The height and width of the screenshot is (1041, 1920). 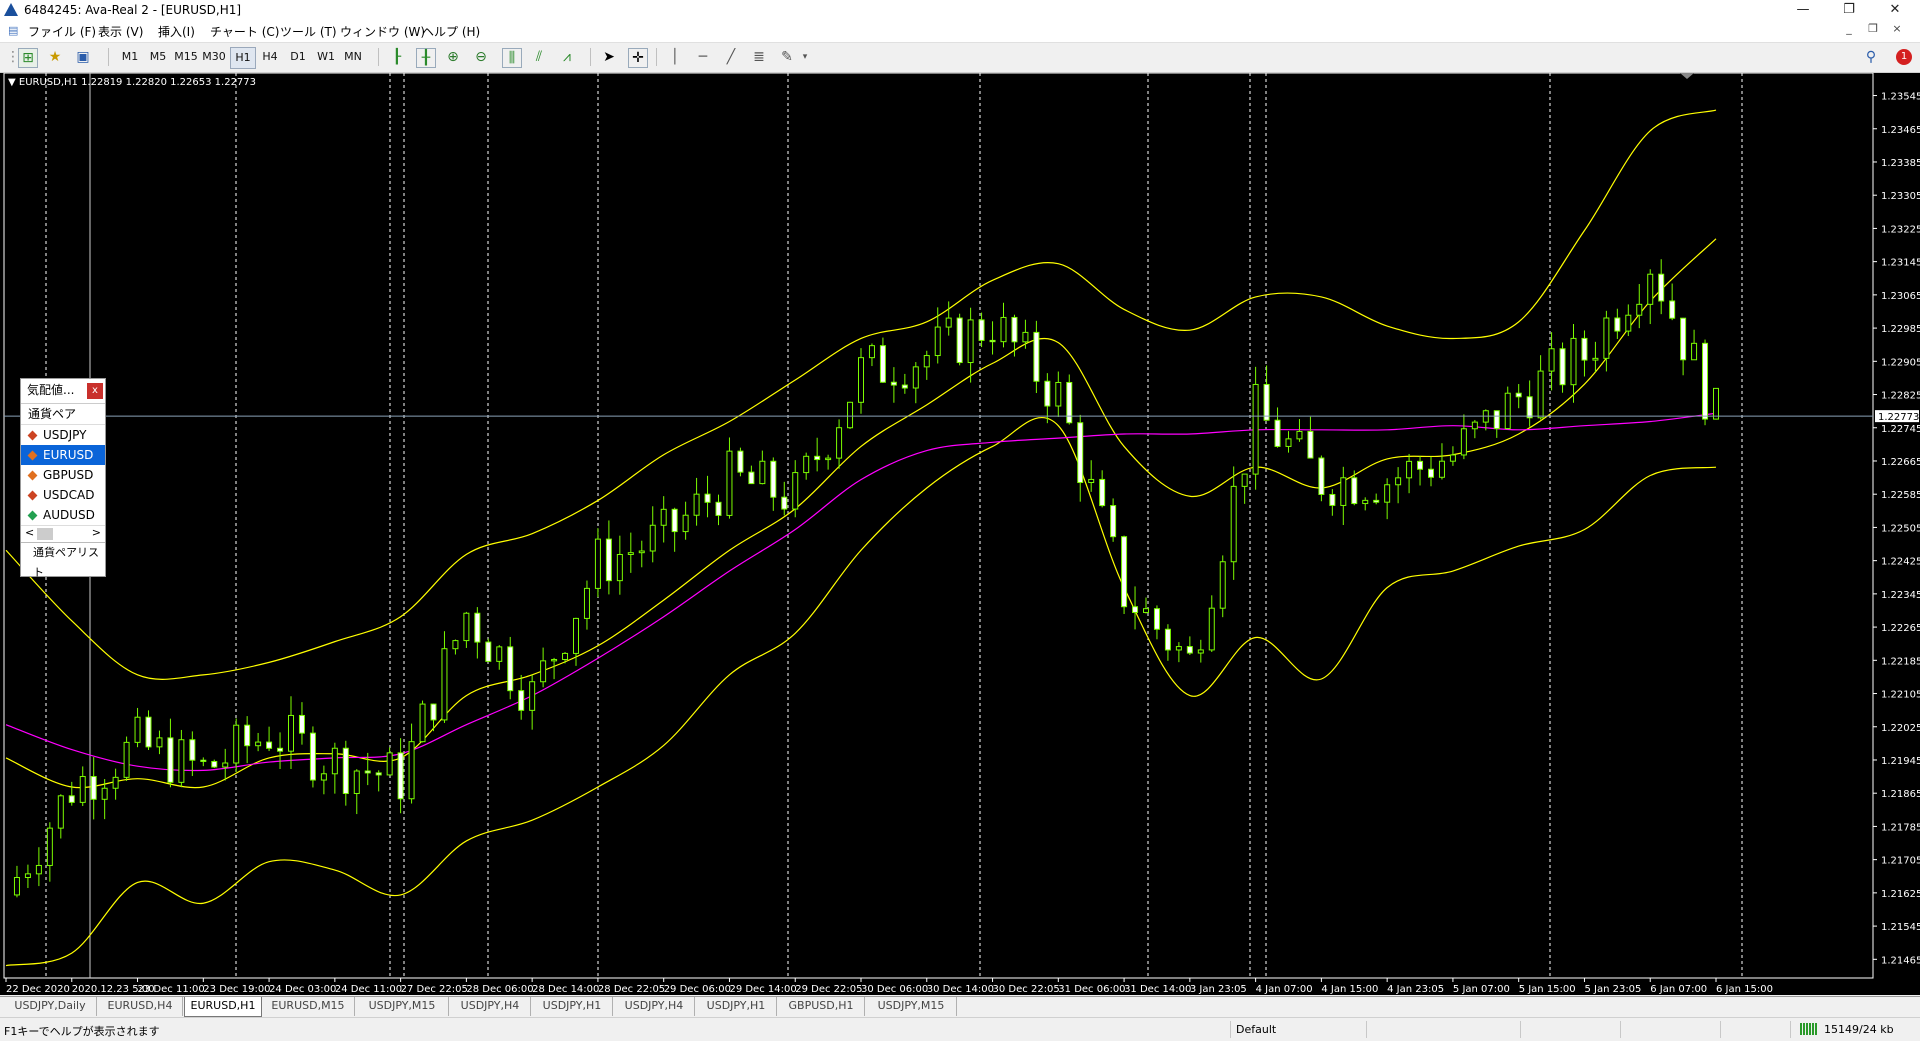 I want to click on symbol-label: AUDUSD, so click(x=69, y=515).